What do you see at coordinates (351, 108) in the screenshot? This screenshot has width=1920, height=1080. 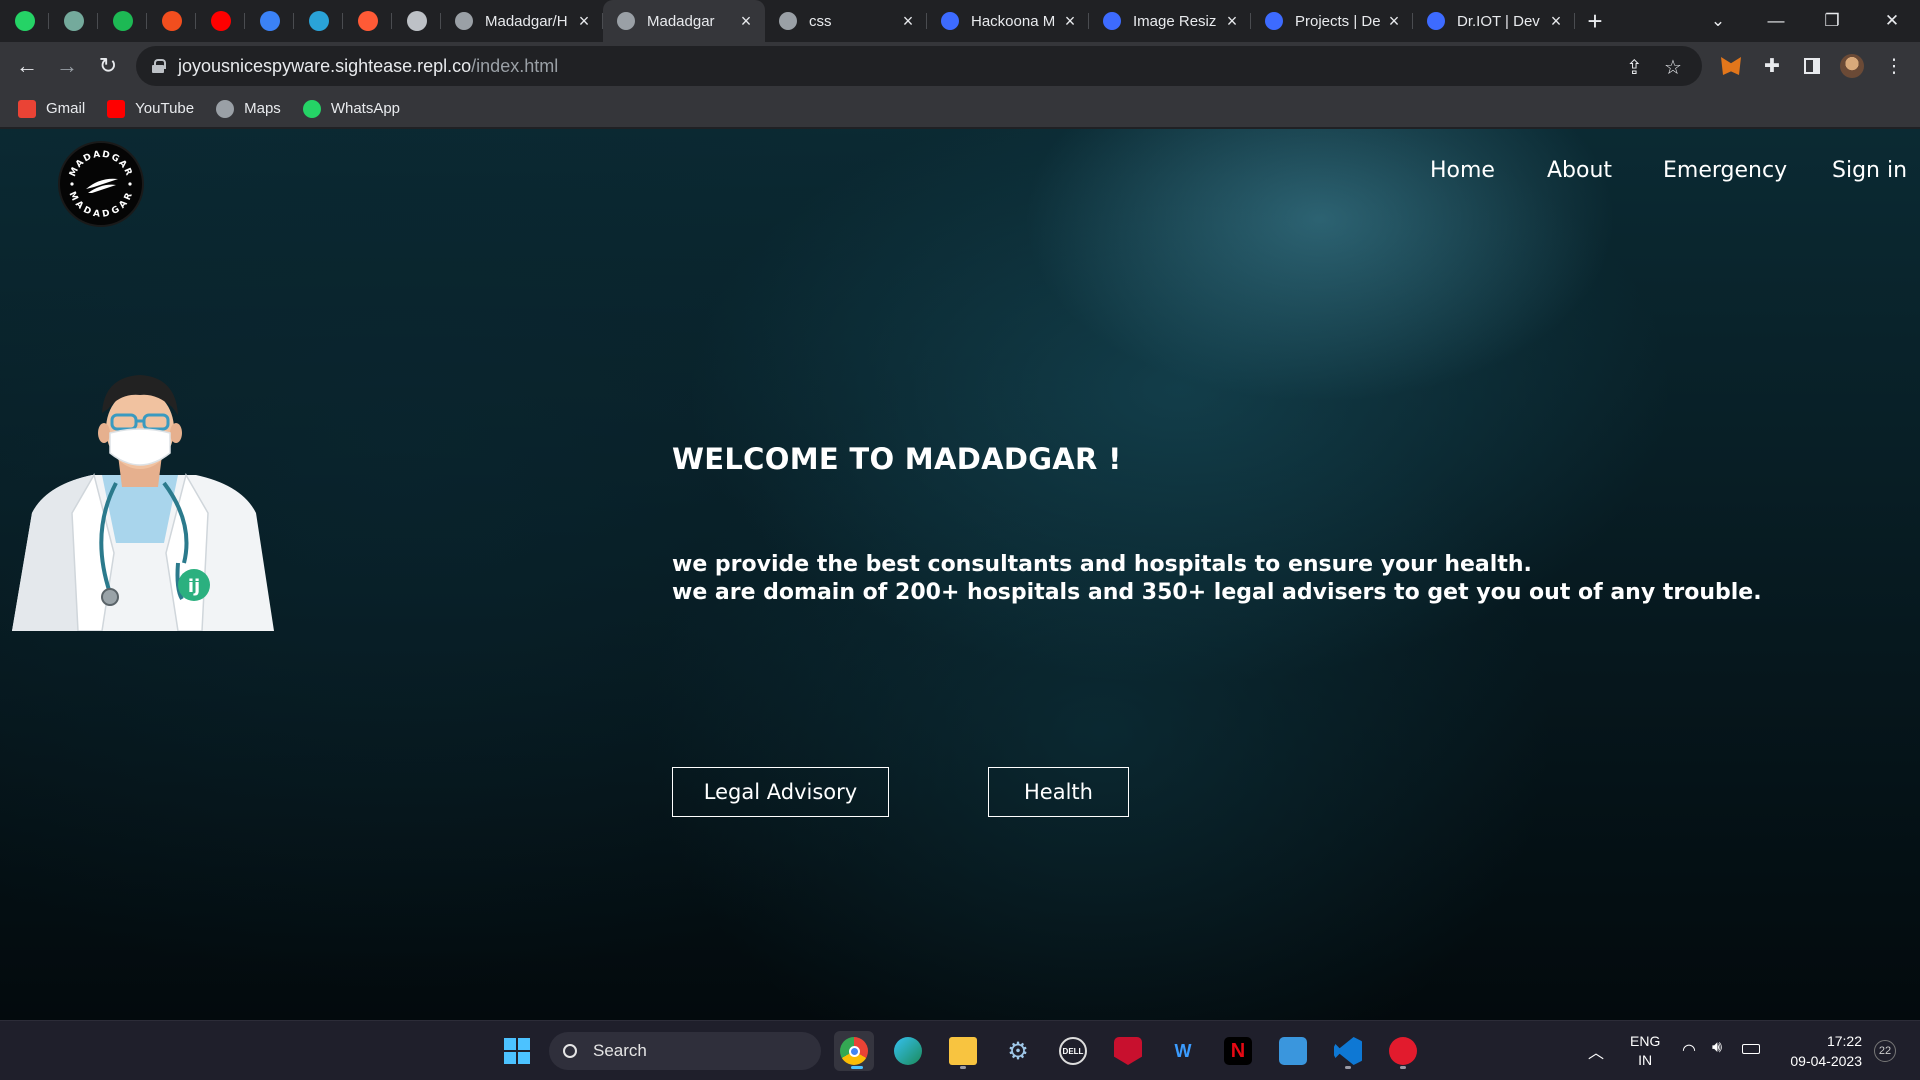 I see `bookmark-whatsapp: WhatsApp` at bounding box center [351, 108].